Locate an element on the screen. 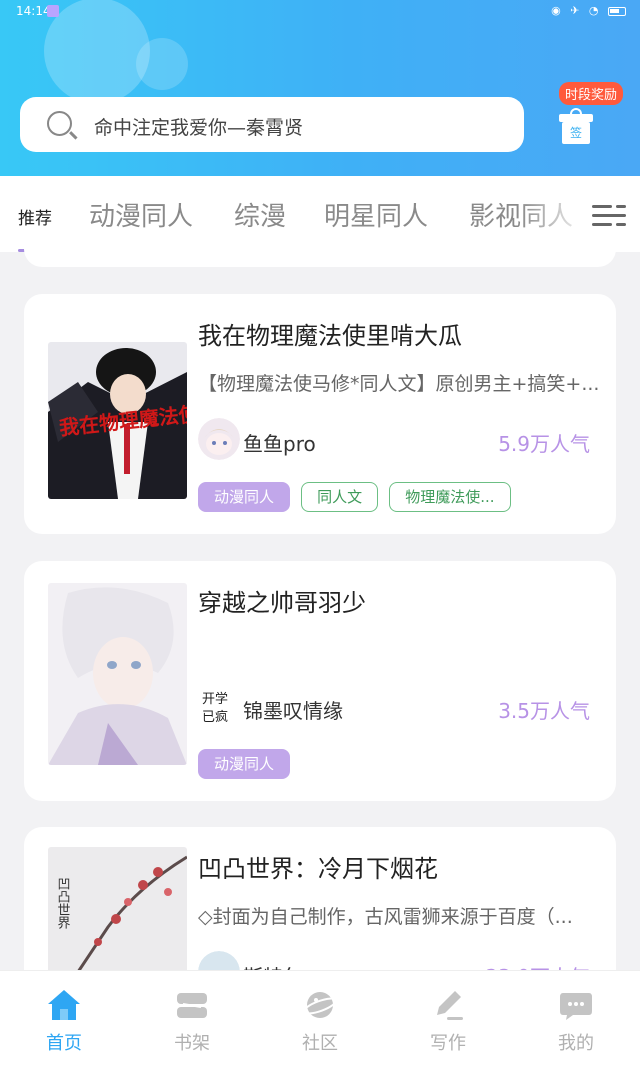  bookshelf-icon is located at coordinates (192, 1005).